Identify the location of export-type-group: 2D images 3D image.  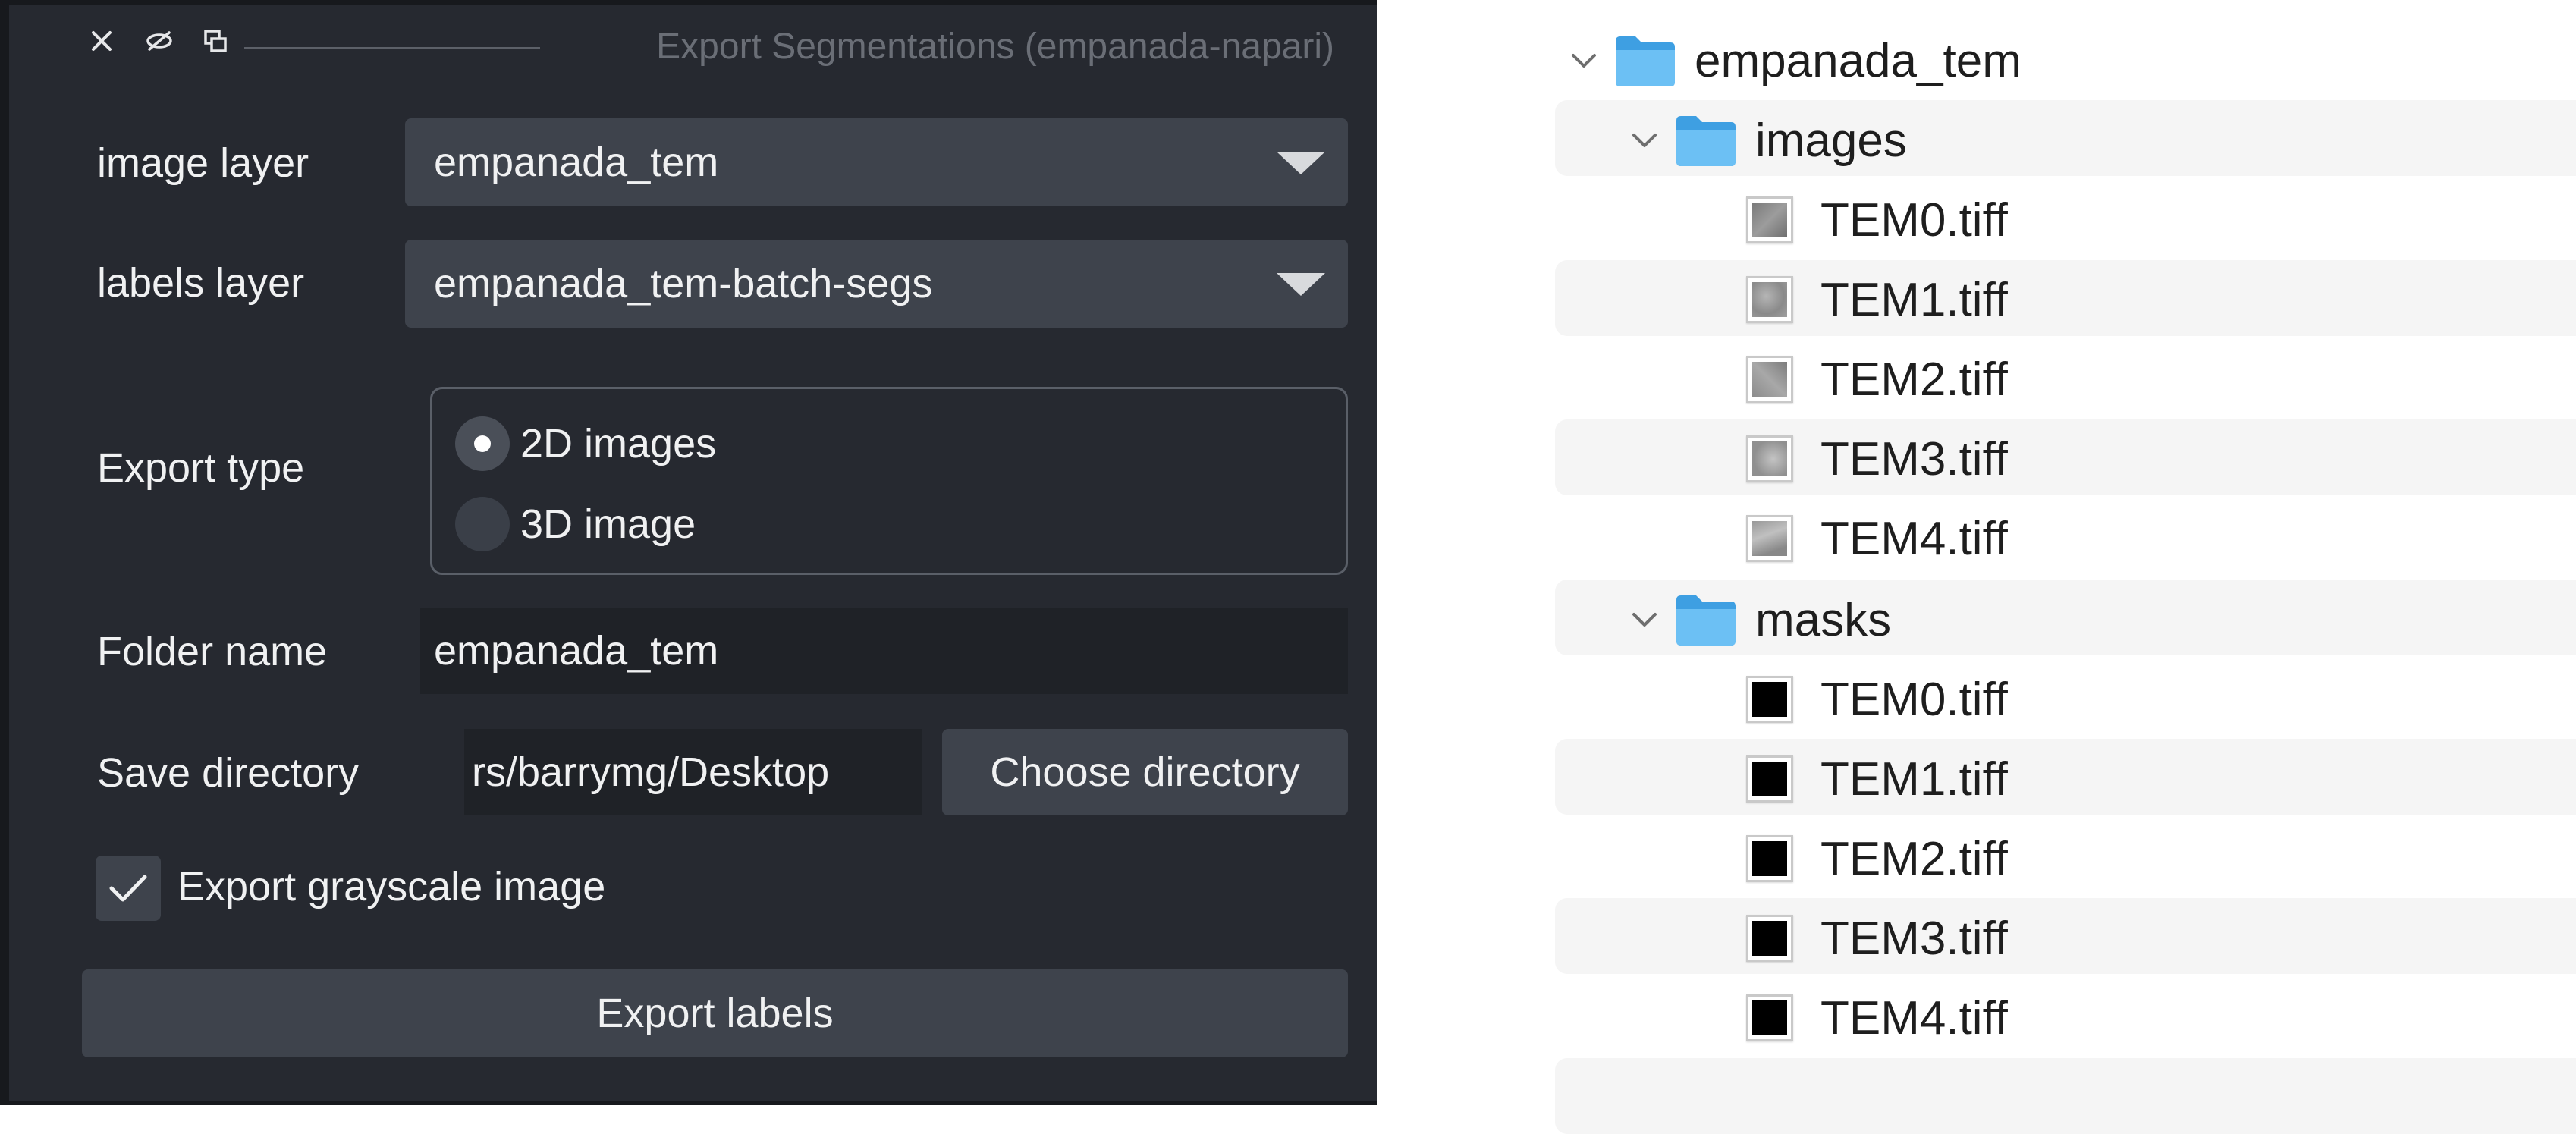
(889, 481).